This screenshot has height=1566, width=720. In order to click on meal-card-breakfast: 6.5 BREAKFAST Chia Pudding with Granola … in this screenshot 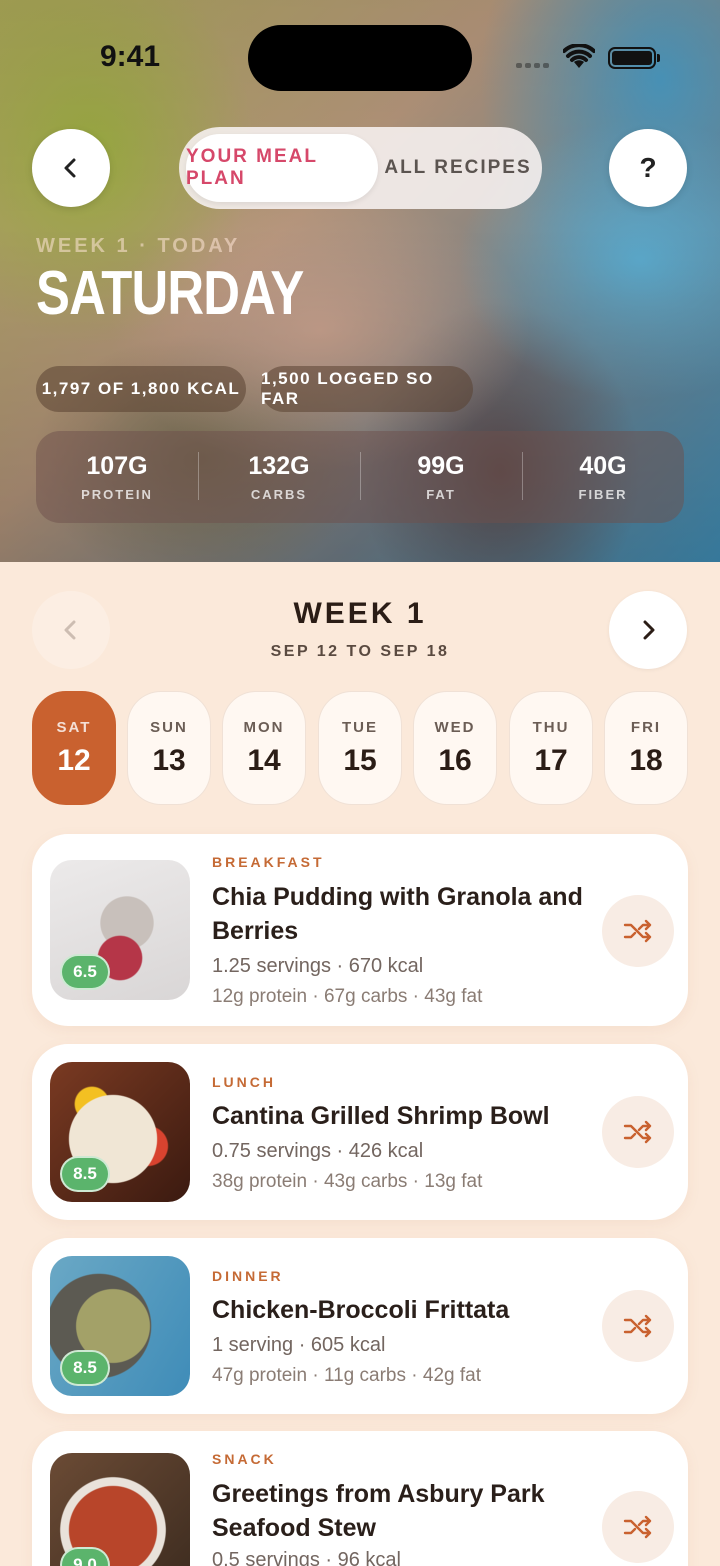, I will do `click(360, 930)`.